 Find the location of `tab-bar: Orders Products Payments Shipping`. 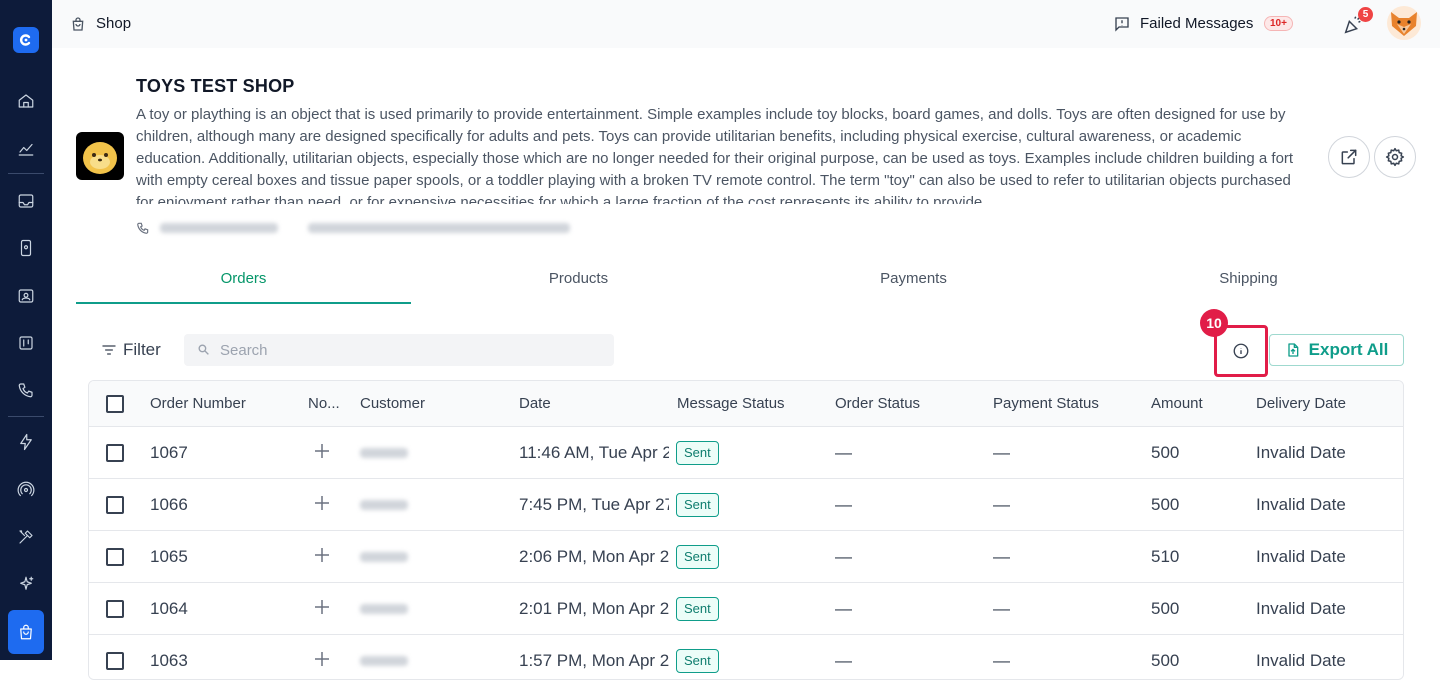

tab-bar: Orders Products Payments Shipping is located at coordinates (746, 281).